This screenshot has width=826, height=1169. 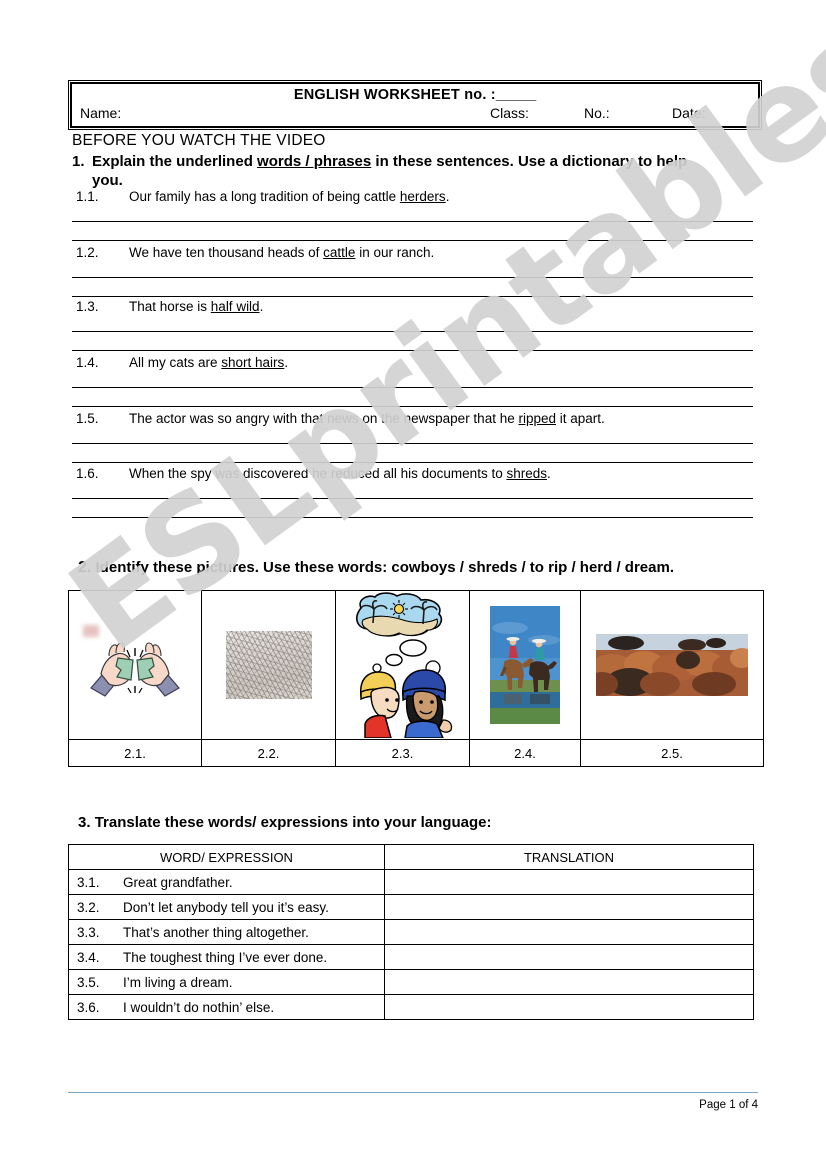 What do you see at coordinates (87, 418) in the screenshot?
I see `question-number: 1.5.` at bounding box center [87, 418].